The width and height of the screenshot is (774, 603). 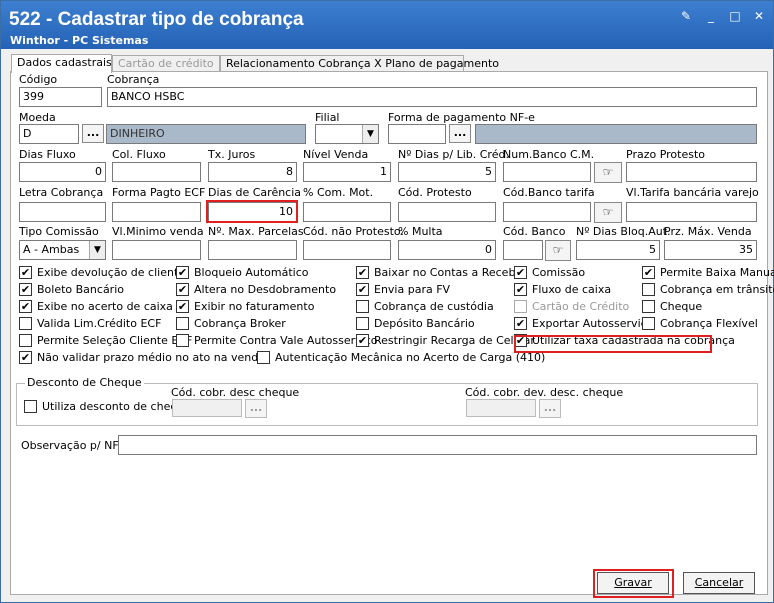 I want to click on letra-input, so click(x=62, y=212).